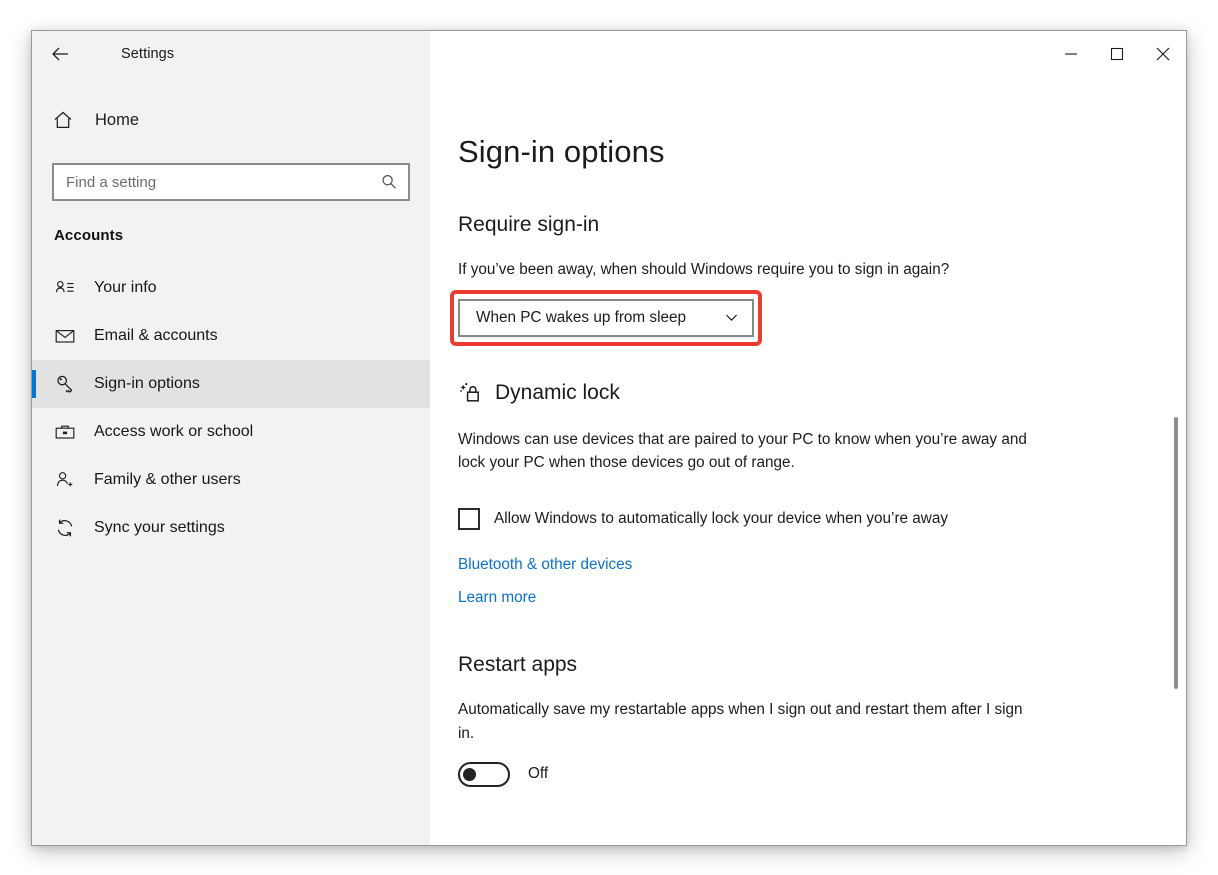 The height and width of the screenshot is (875, 1218). I want to click on restart-apps-heading: Restart apps, so click(518, 665).